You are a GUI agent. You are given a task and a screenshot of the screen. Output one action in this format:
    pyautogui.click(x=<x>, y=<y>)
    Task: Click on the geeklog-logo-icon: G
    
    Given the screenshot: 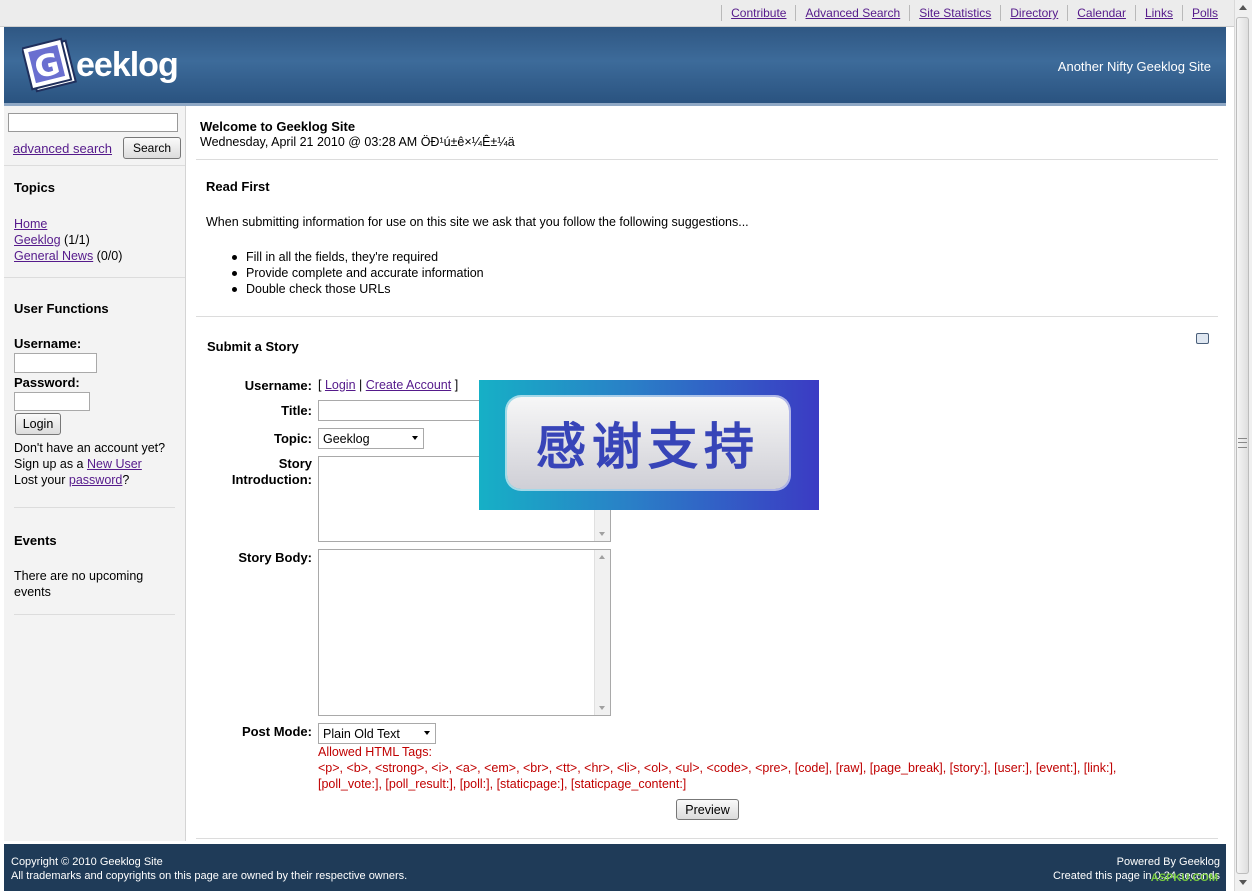 What is the action you would take?
    pyautogui.click(x=49, y=65)
    